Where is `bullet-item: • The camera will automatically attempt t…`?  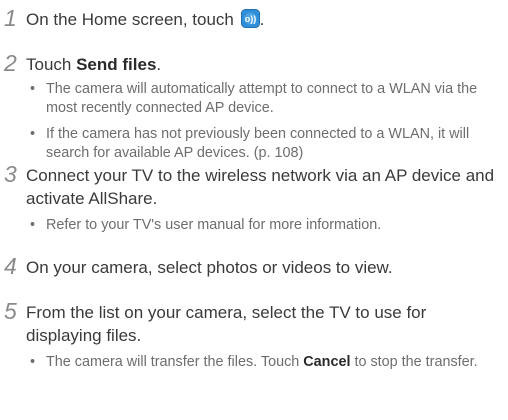
bullet-item: • The camera will automatically attempt t… is located at coordinates (254, 98).